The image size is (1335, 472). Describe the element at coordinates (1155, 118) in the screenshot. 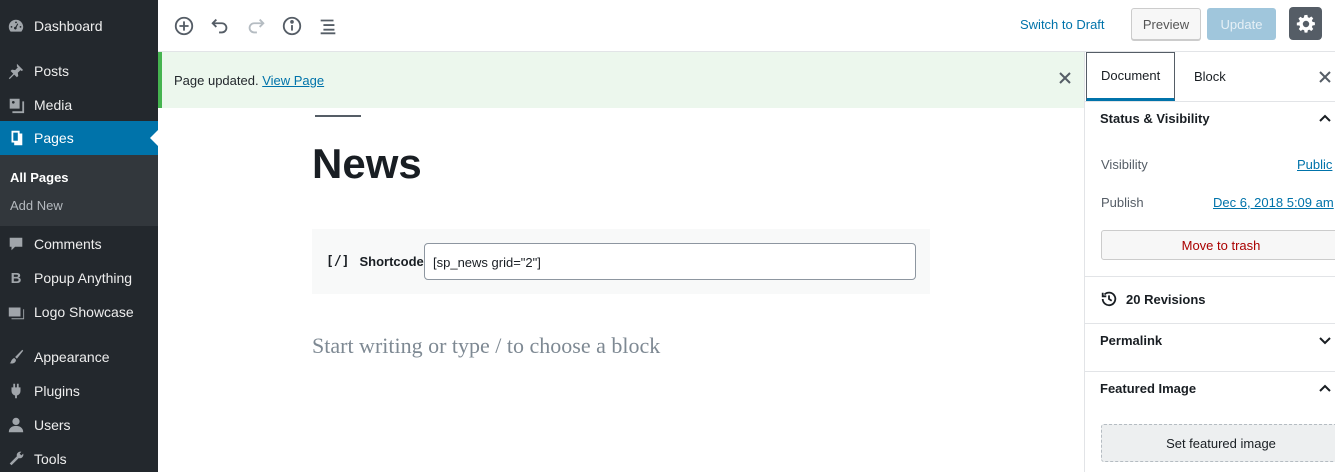

I see `panel-title: Status & Visibility` at that location.